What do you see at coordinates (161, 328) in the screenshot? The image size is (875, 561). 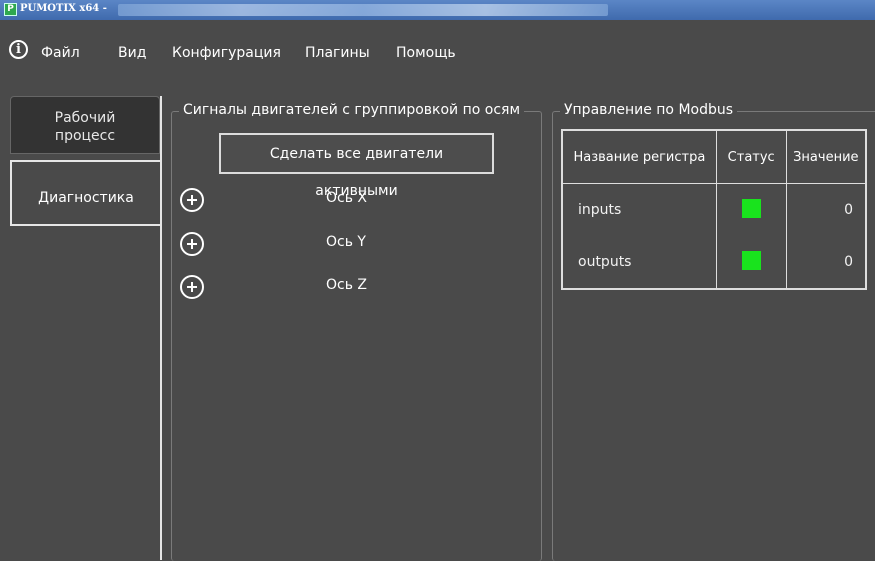 I see `tab-panel-border` at bounding box center [161, 328].